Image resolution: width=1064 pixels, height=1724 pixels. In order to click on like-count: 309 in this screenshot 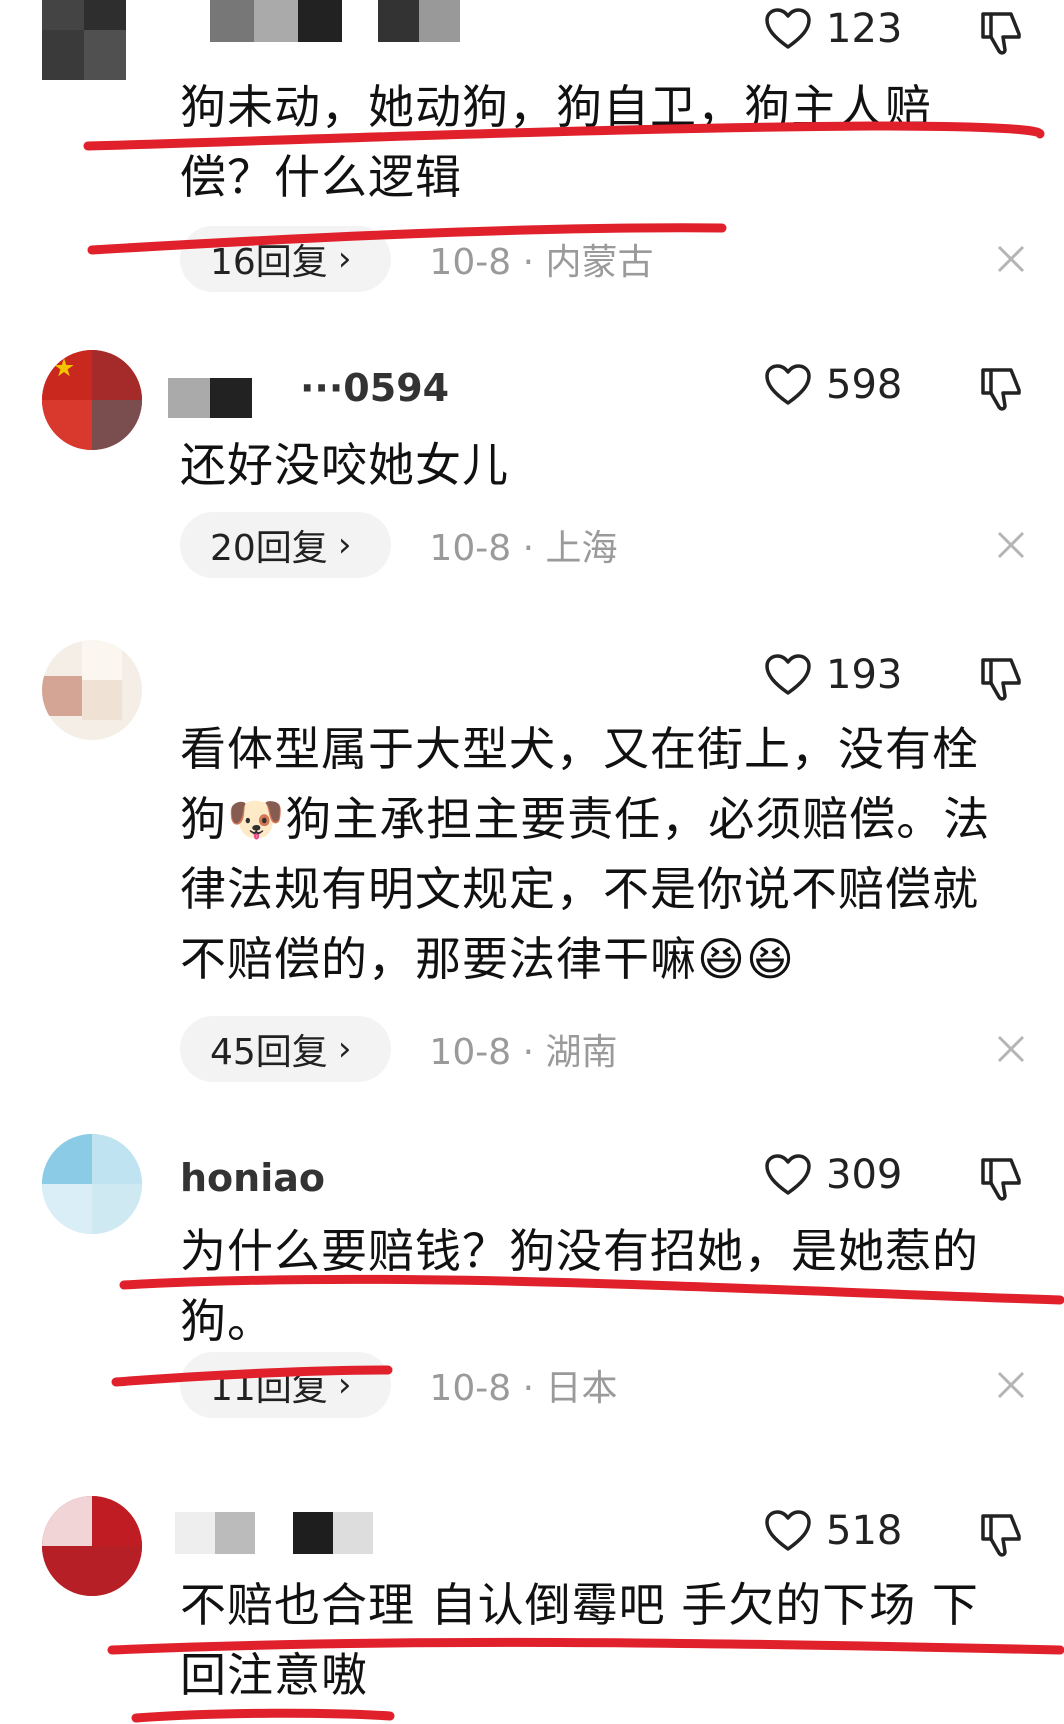, I will do `click(864, 1175)`.